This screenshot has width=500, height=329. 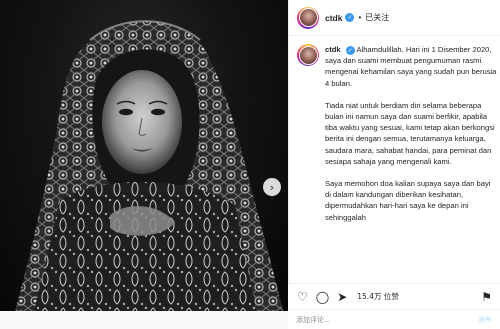 I want to click on action-bar: ♡ ◯ ➤ 15.4万 位赞 ⚑, so click(x=394, y=296).